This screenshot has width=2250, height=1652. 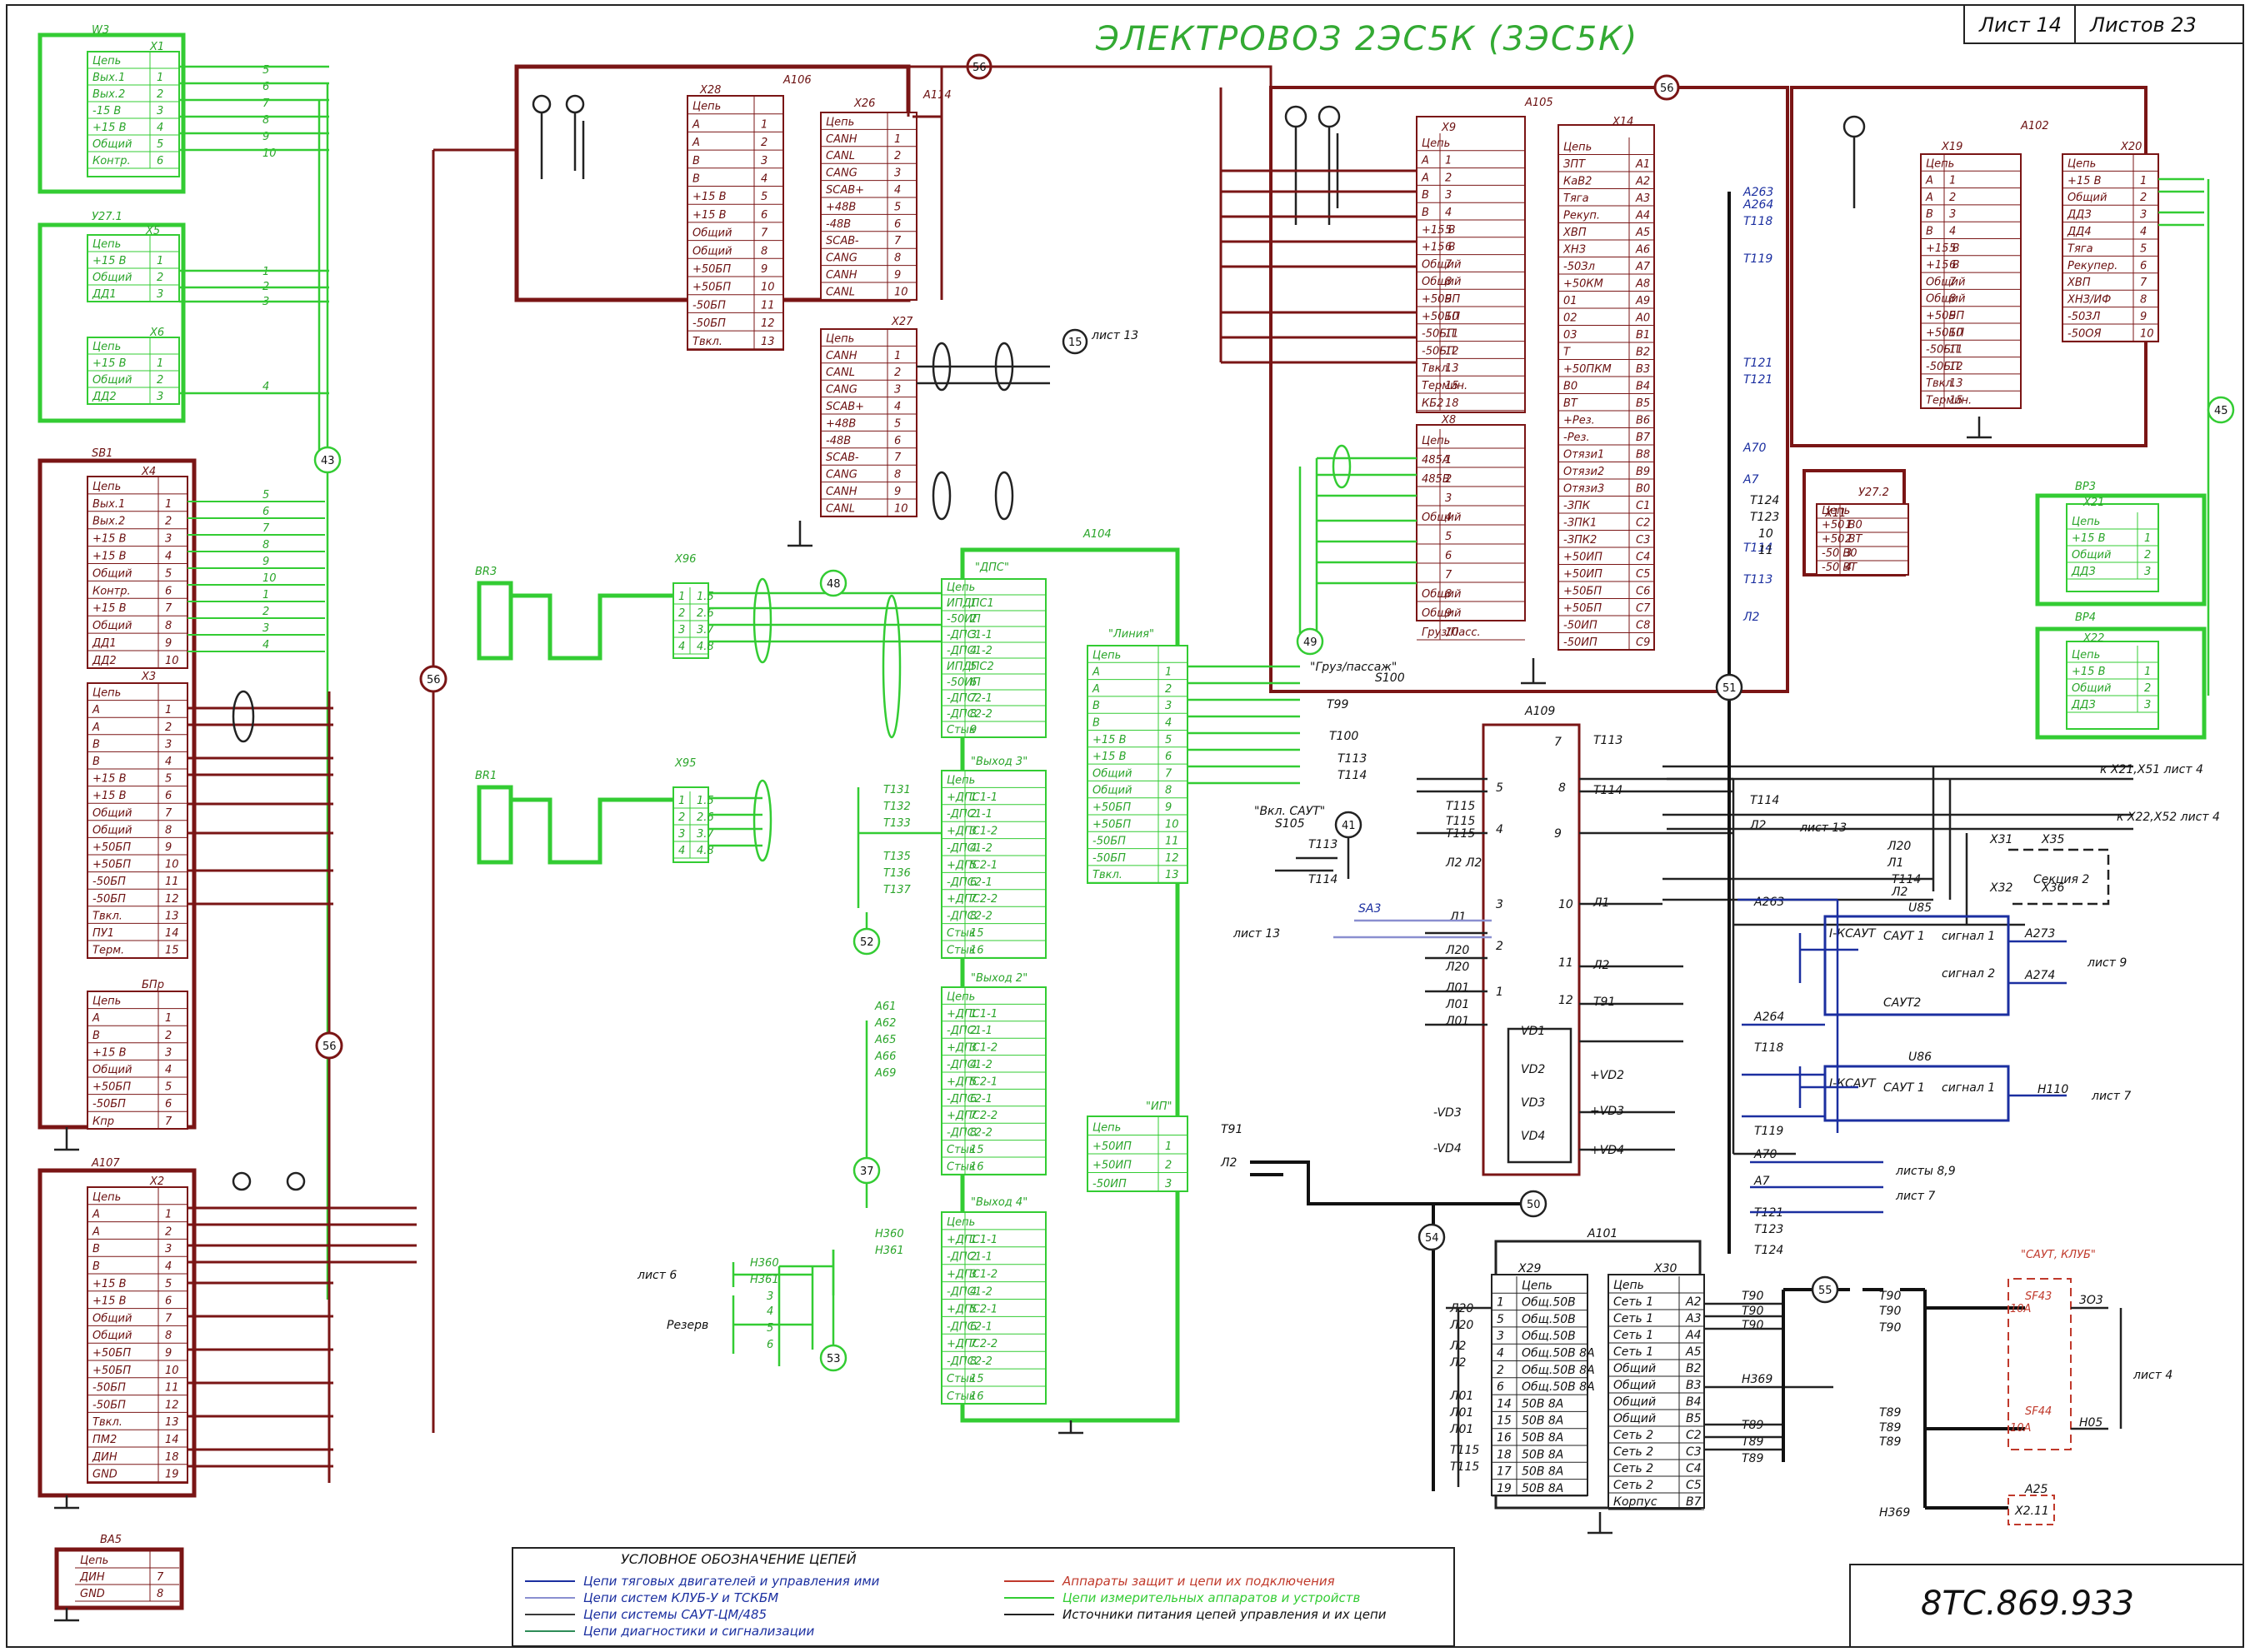 I want to click on connector-pin: Груз/Пасс., so click(x=1451, y=632).